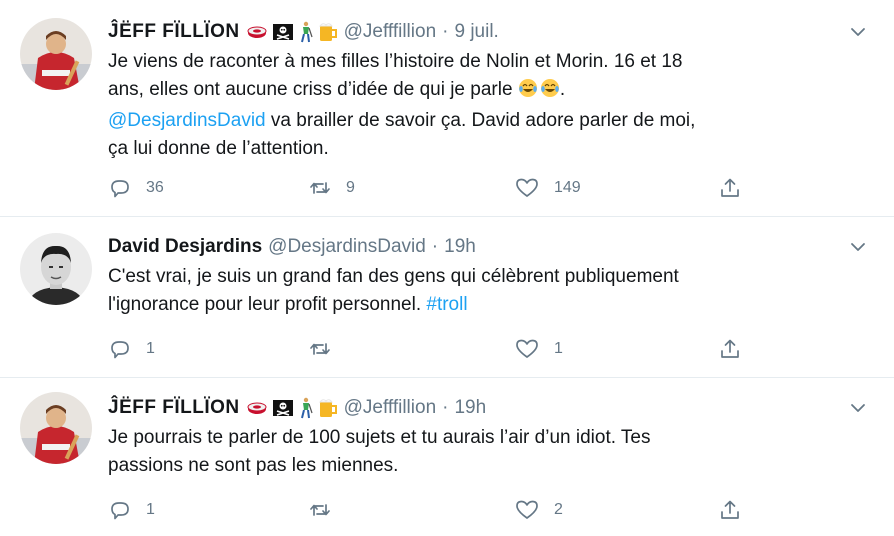  I want to click on tweet-1-header: ĴËFF FÏLLÏON @Jefffillion · 9 juil., so click(303, 32).